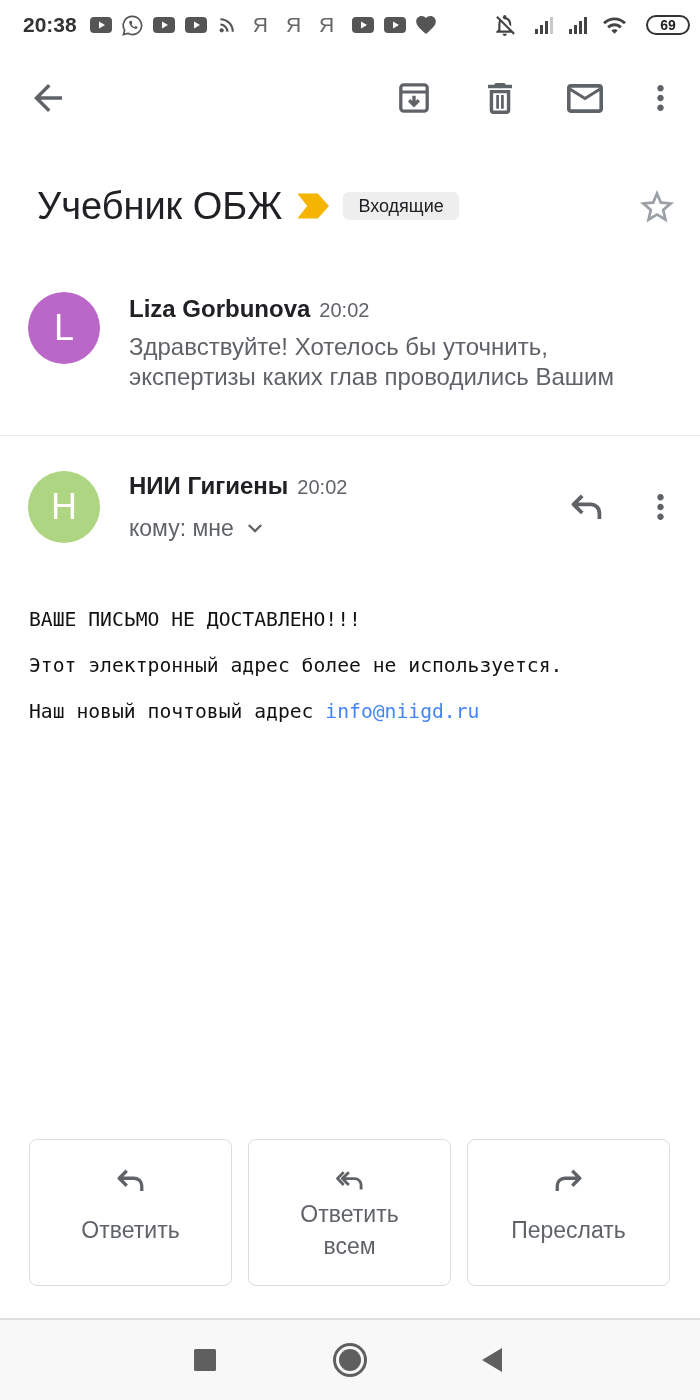  I want to click on sender-avatar: Н, so click(64, 506).